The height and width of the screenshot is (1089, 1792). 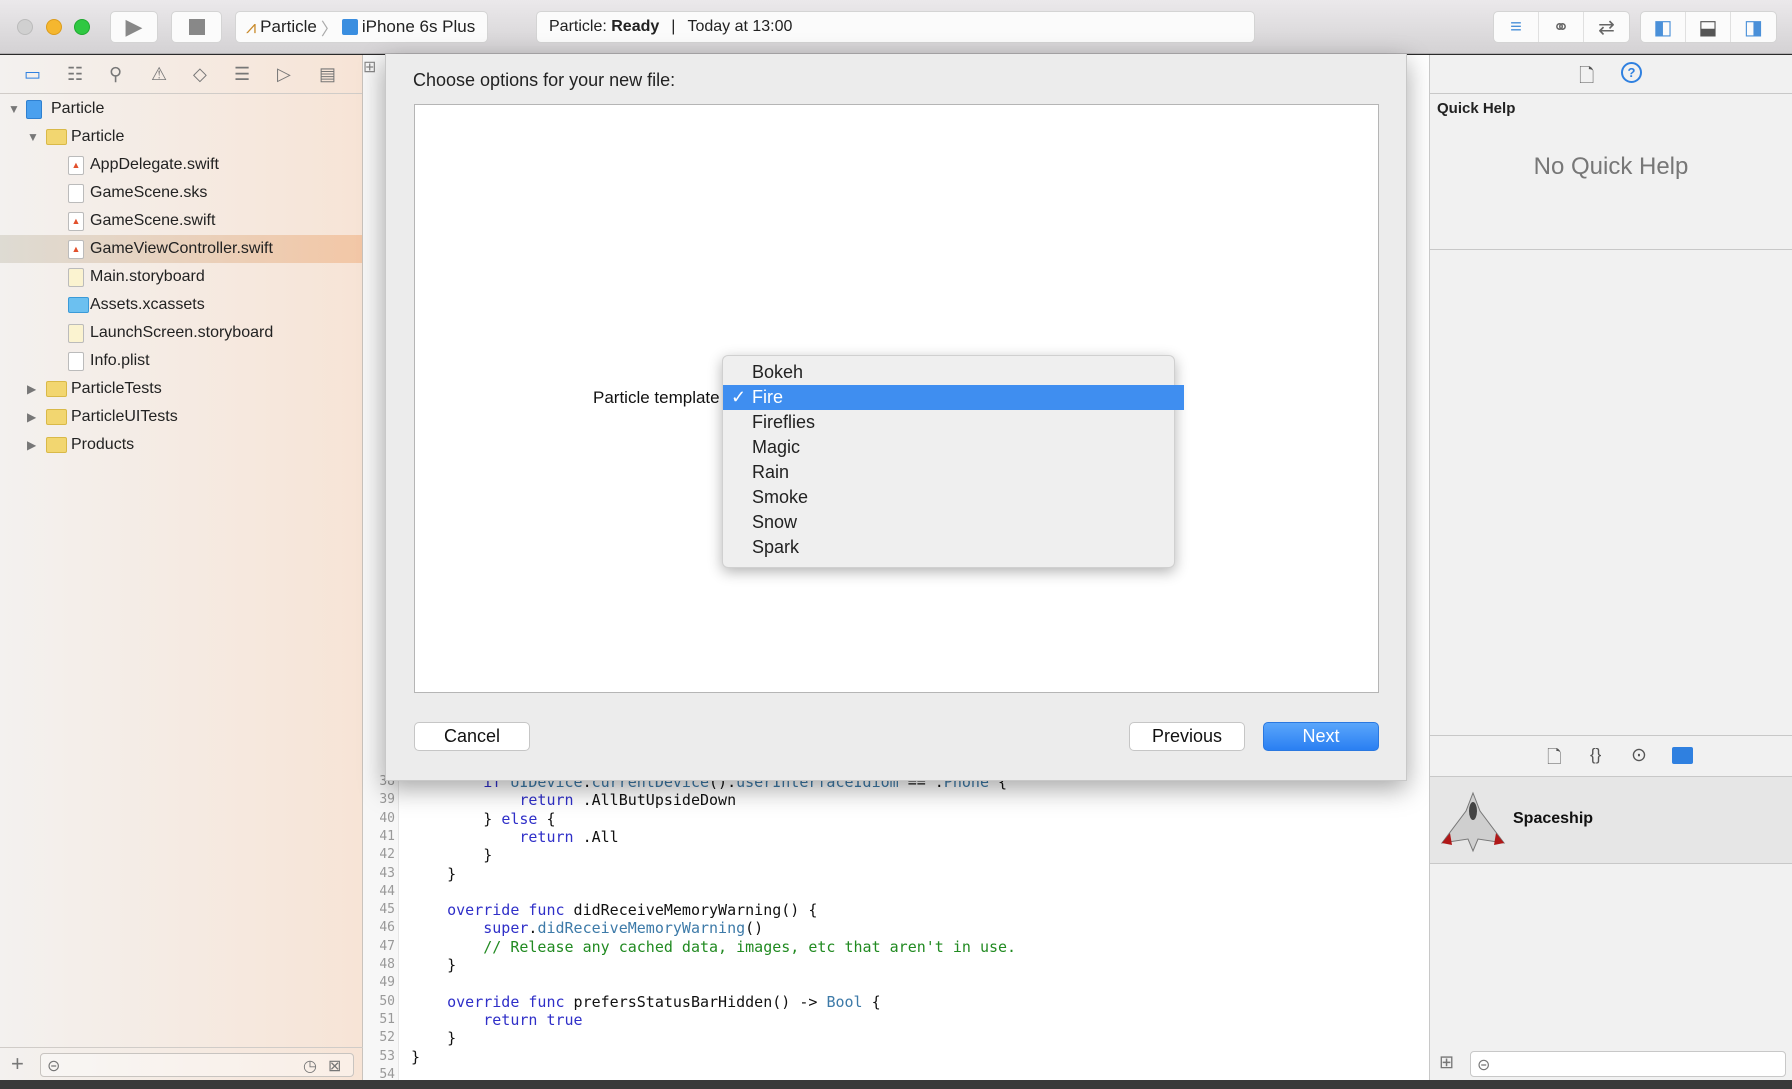 I want to click on activity-view: Particle: Ready | Today at 13:00, so click(x=895, y=27).